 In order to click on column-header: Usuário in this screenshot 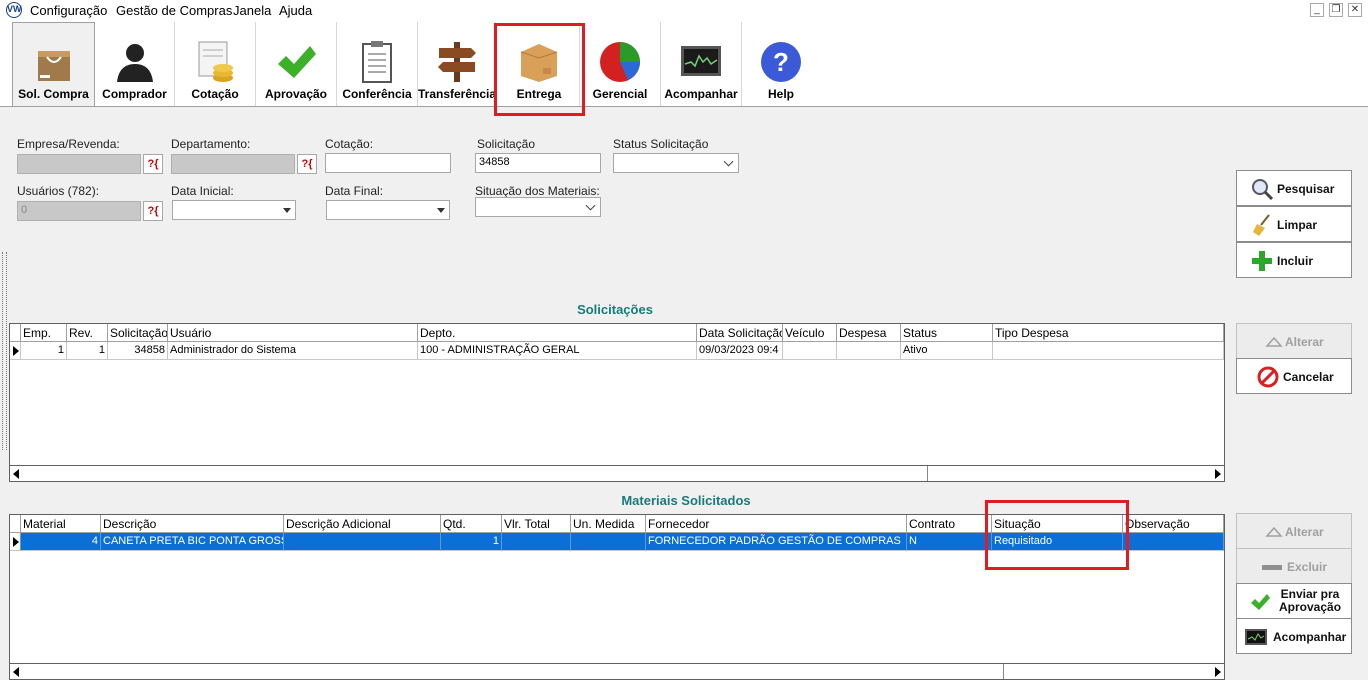, I will do `click(293, 333)`.